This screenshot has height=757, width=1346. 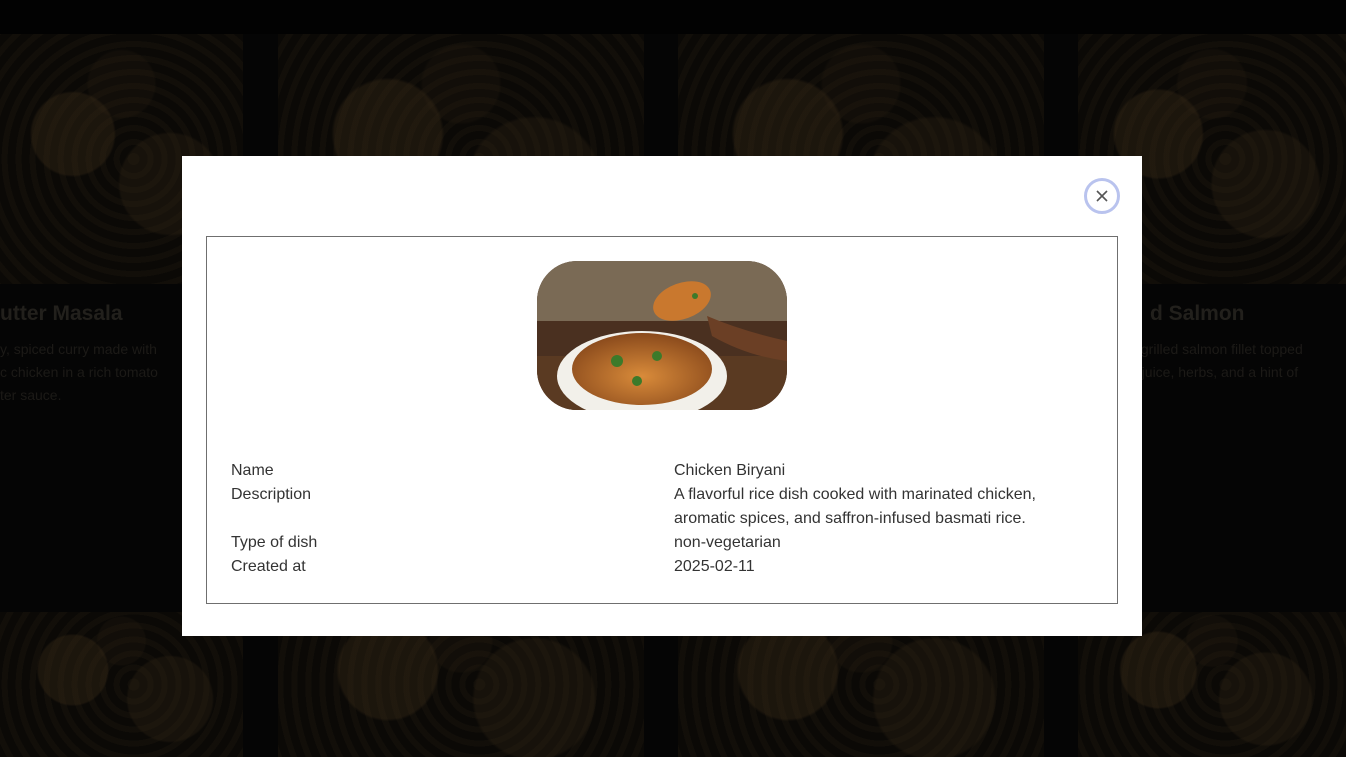 I want to click on field-label: Type of dish, so click(x=274, y=542).